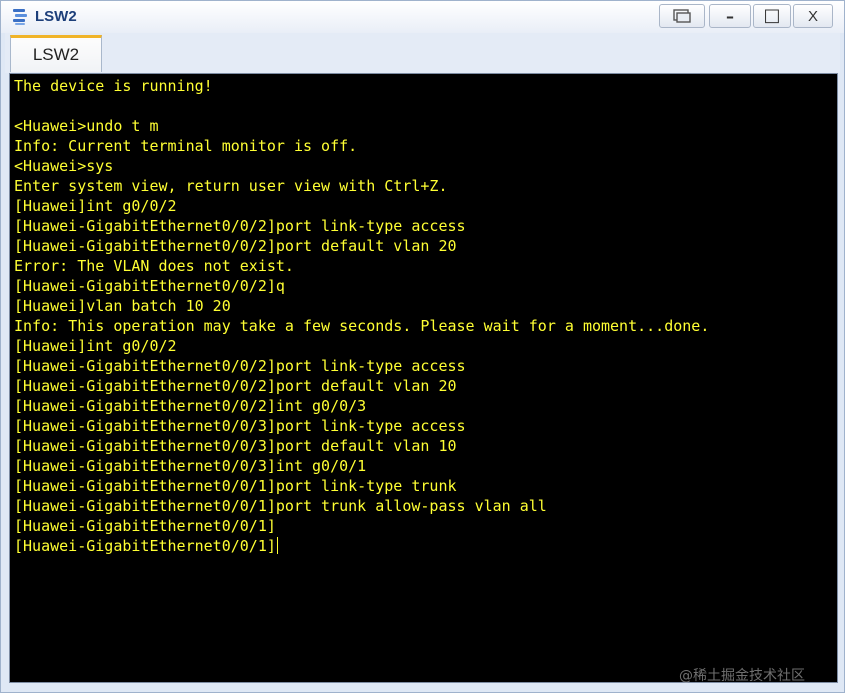 The width and height of the screenshot is (845, 693). I want to click on restore-window-button, so click(682, 16).